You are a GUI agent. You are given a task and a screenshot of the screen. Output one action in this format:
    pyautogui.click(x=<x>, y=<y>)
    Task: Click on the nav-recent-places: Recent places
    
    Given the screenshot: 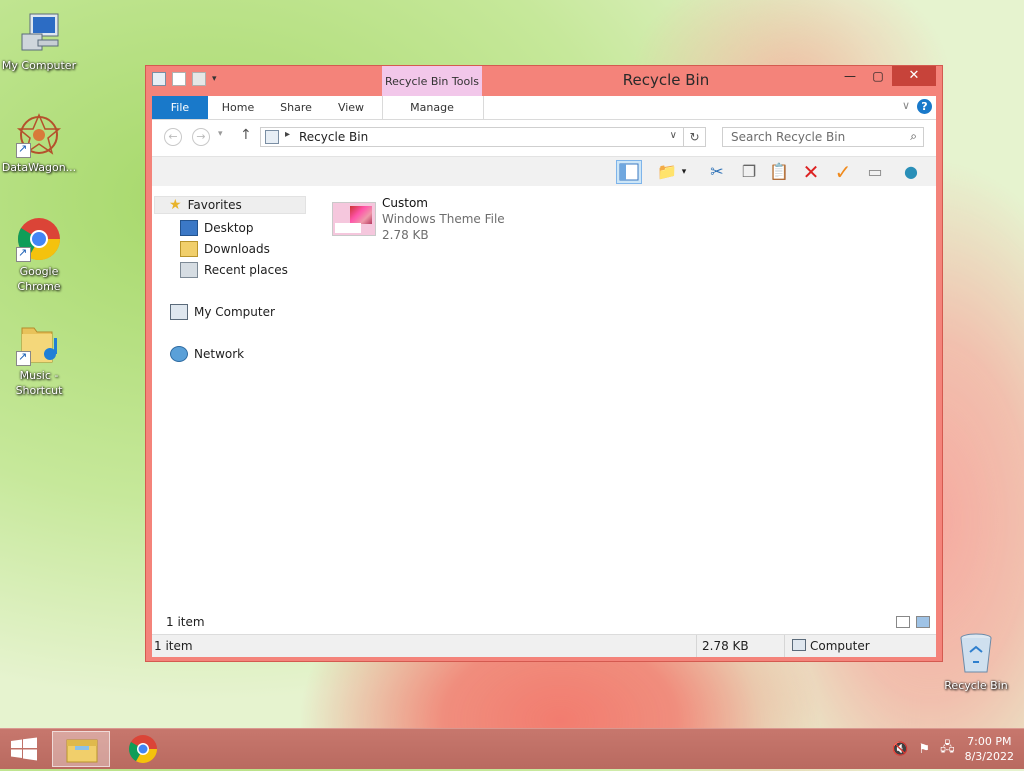 What is the action you would take?
    pyautogui.click(x=234, y=270)
    